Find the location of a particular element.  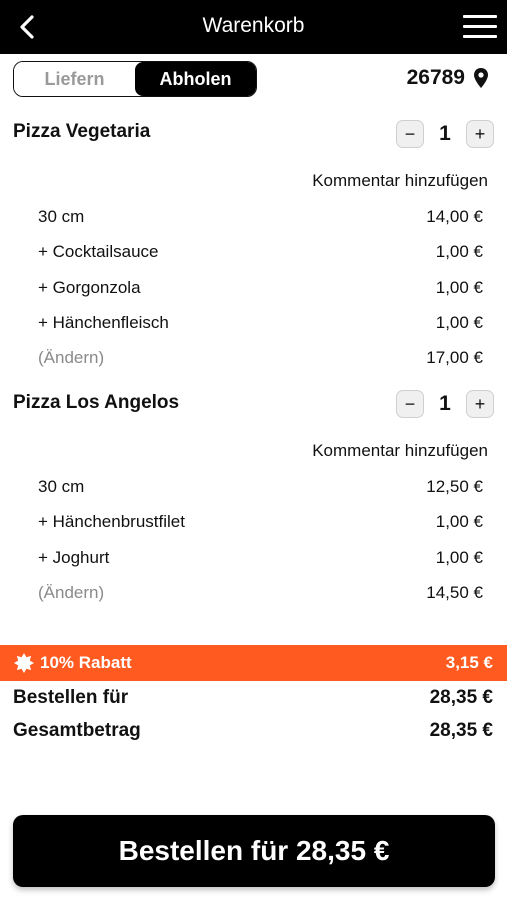

location-pin-icon is located at coordinates (481, 78).